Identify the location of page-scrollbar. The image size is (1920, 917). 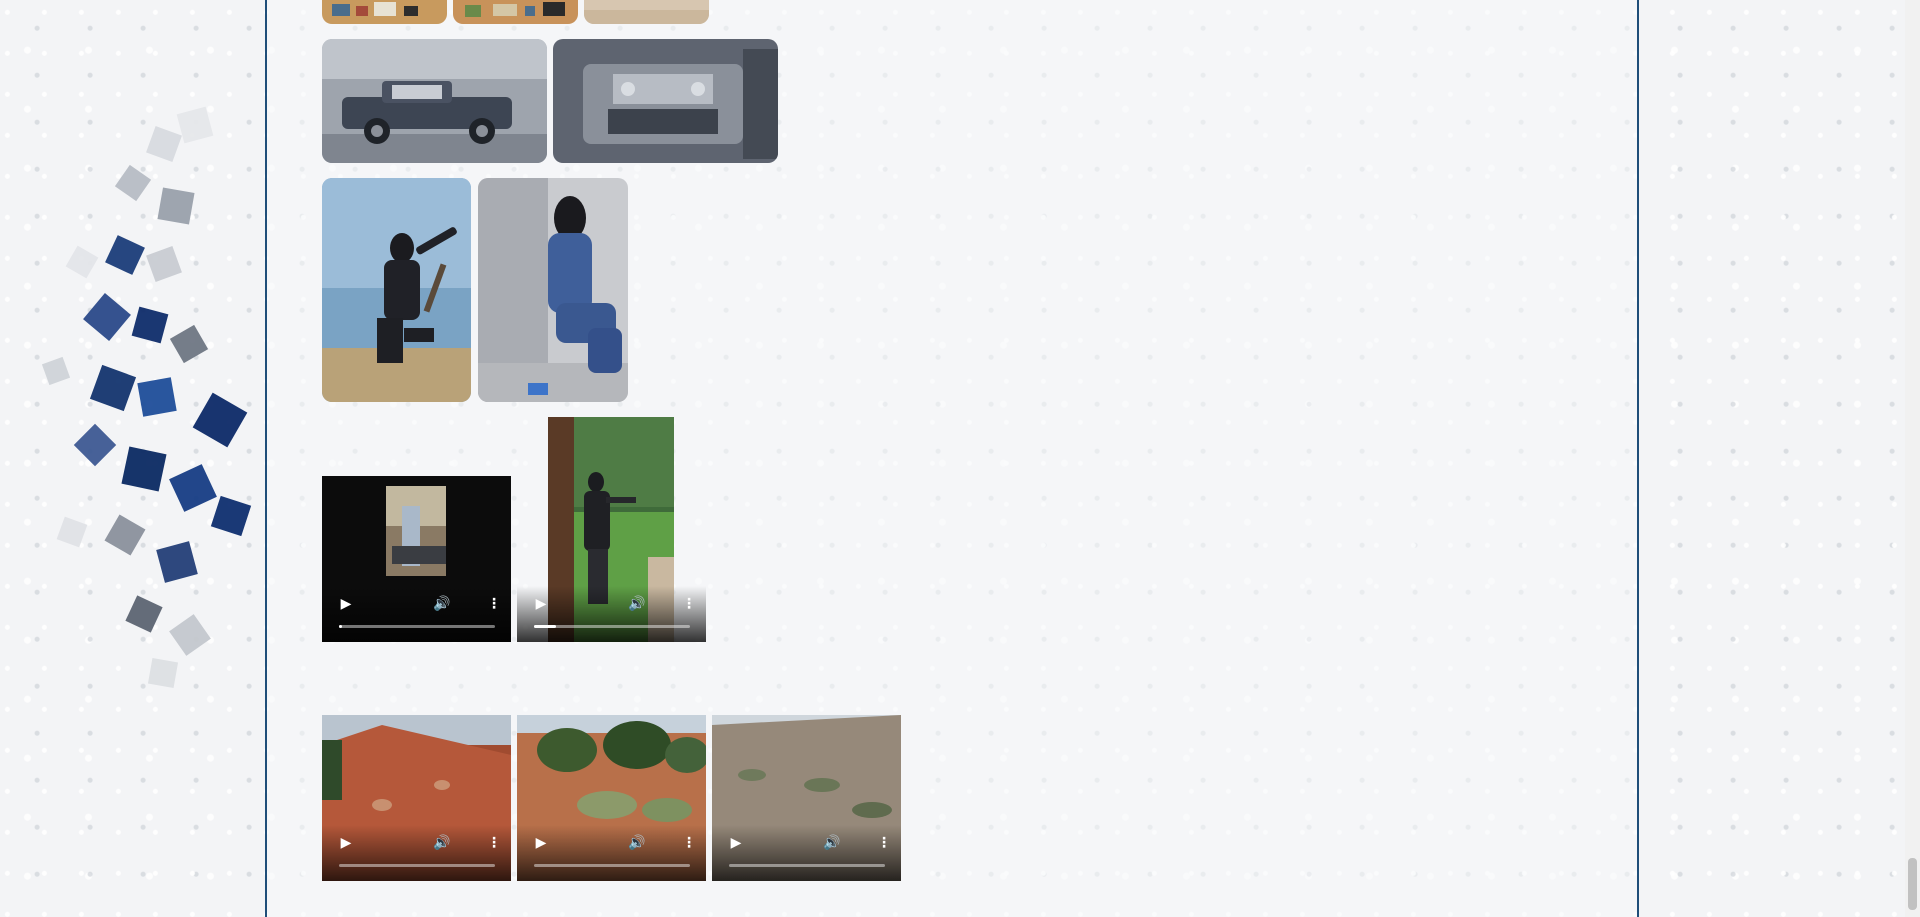
(1912, 458).